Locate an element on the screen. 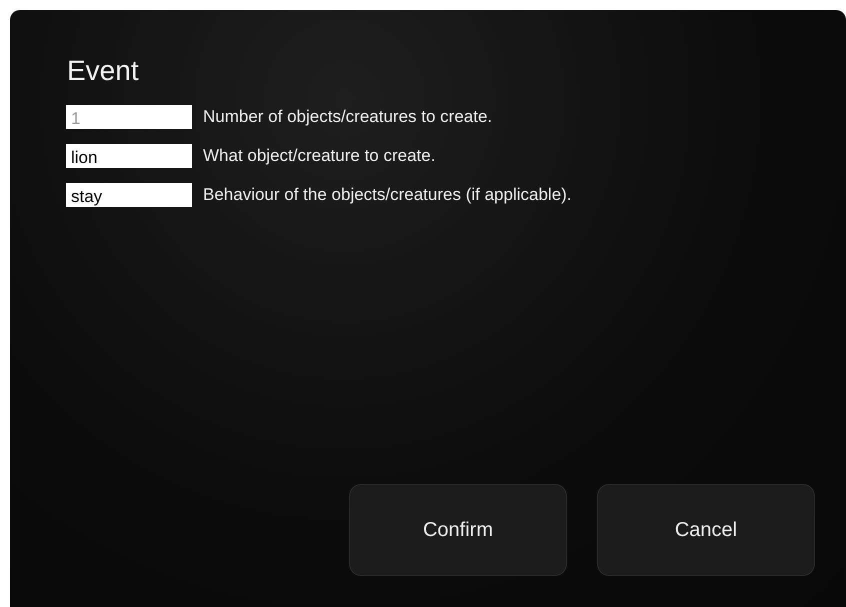 The width and height of the screenshot is (846, 607). field-label: Number of objects/creatures to create. is located at coordinates (347, 117).